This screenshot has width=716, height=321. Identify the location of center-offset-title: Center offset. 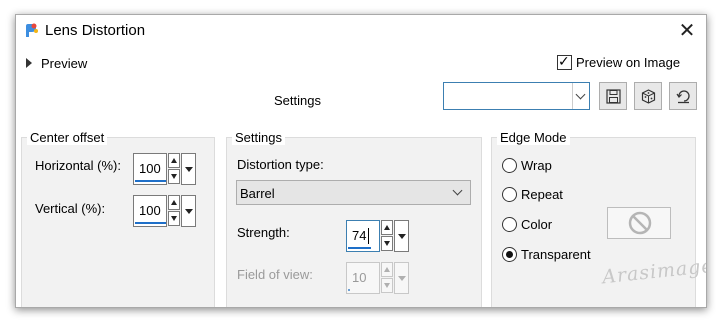
(67, 137).